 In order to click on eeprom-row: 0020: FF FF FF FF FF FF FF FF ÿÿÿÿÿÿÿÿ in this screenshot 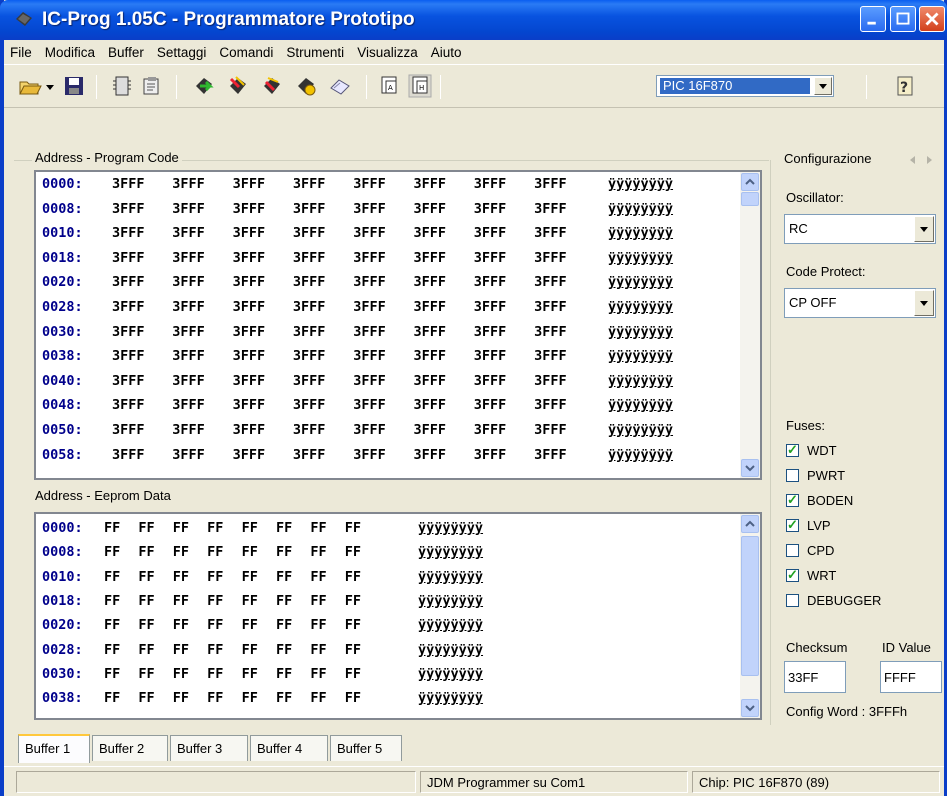, I will do `click(262, 628)`.